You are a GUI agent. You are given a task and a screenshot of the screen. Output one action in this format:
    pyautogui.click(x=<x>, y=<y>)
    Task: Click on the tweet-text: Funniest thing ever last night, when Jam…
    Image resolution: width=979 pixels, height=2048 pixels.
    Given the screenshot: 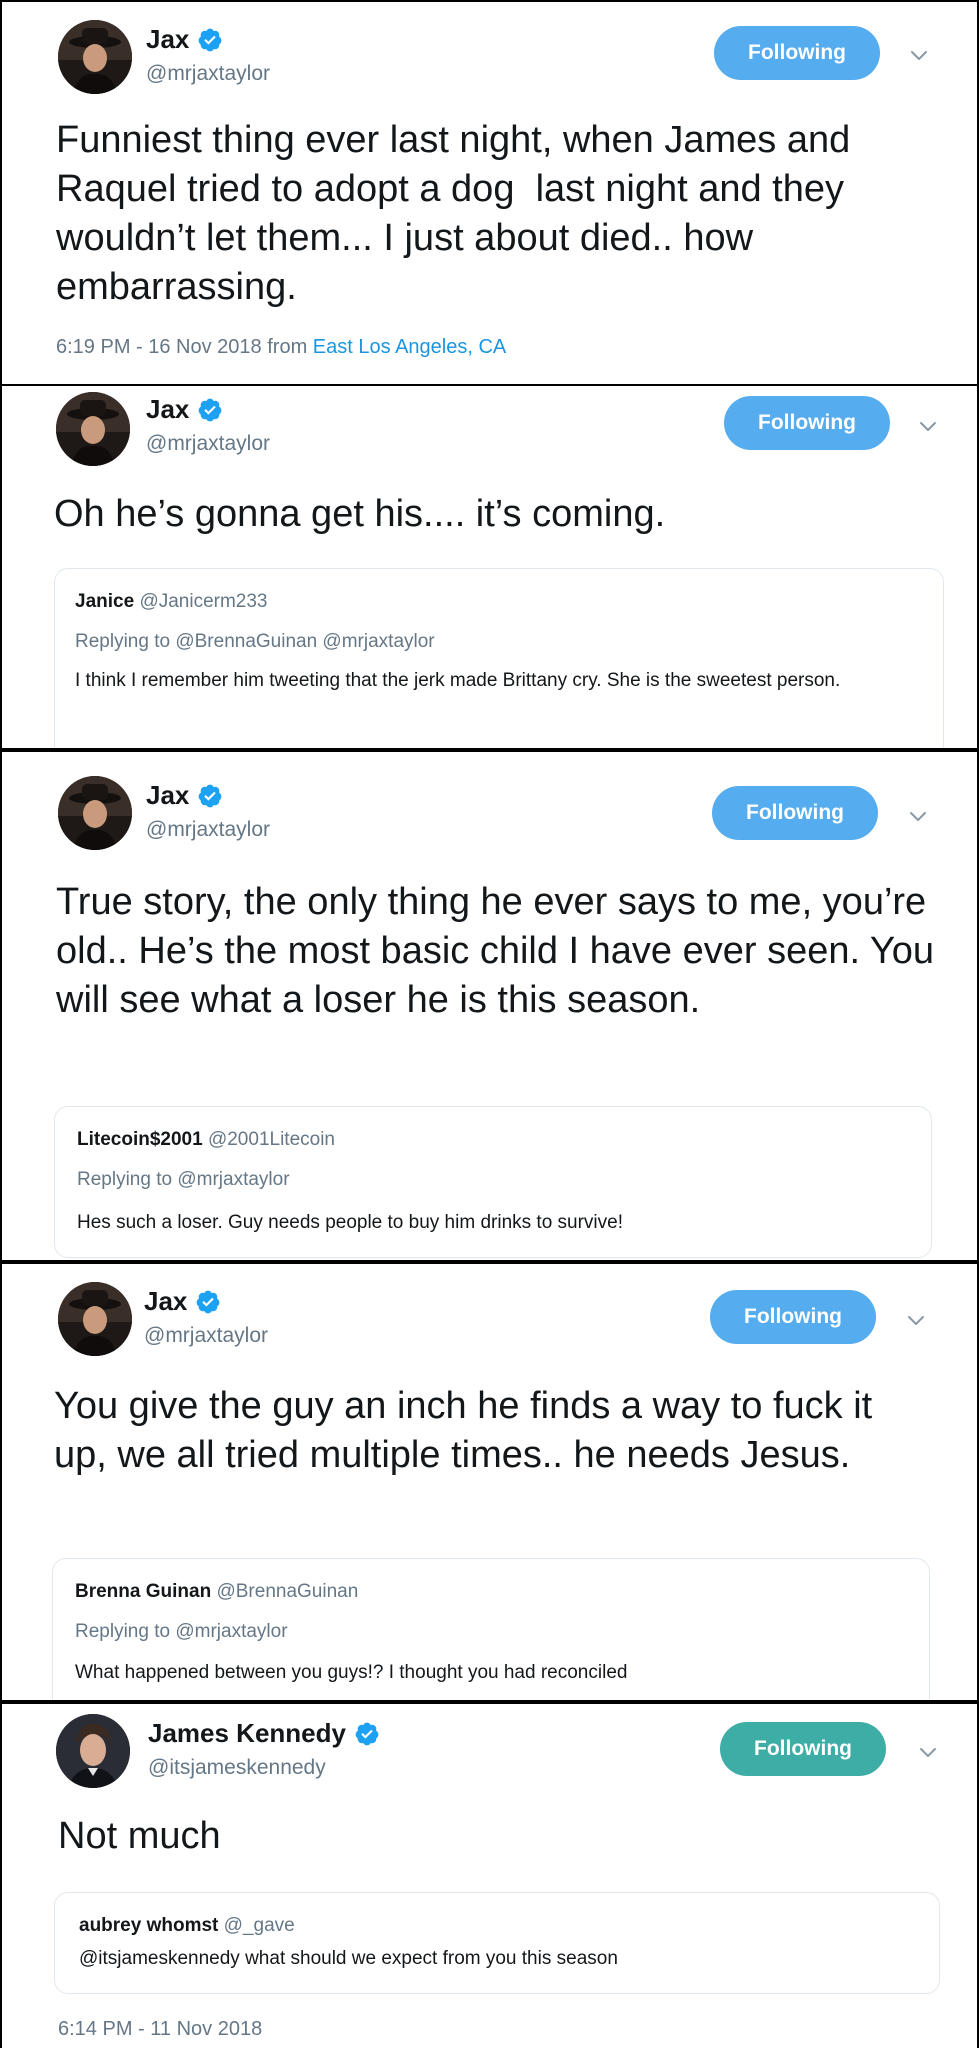 What is the action you would take?
    pyautogui.click(x=458, y=213)
    